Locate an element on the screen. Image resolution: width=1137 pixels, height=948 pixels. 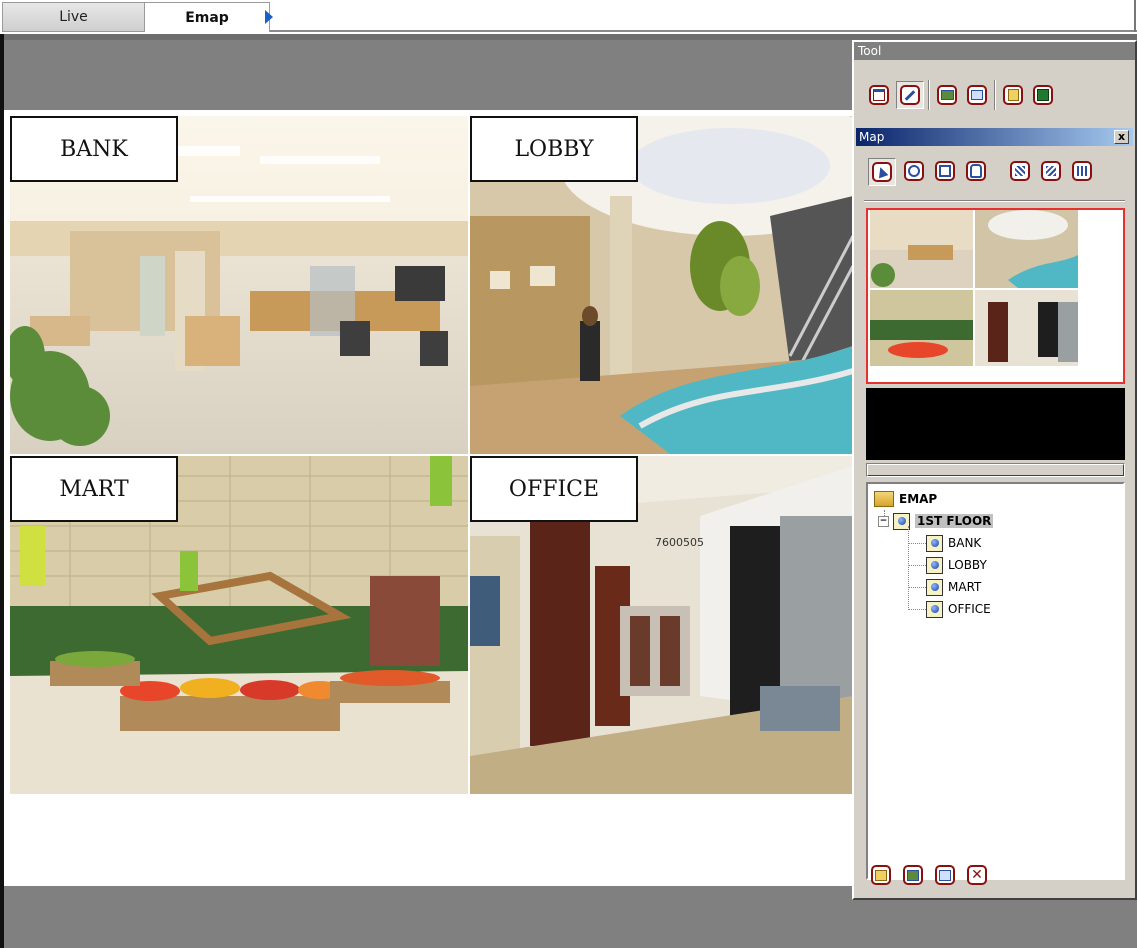
add-item-icon is located at coordinates (913, 875).